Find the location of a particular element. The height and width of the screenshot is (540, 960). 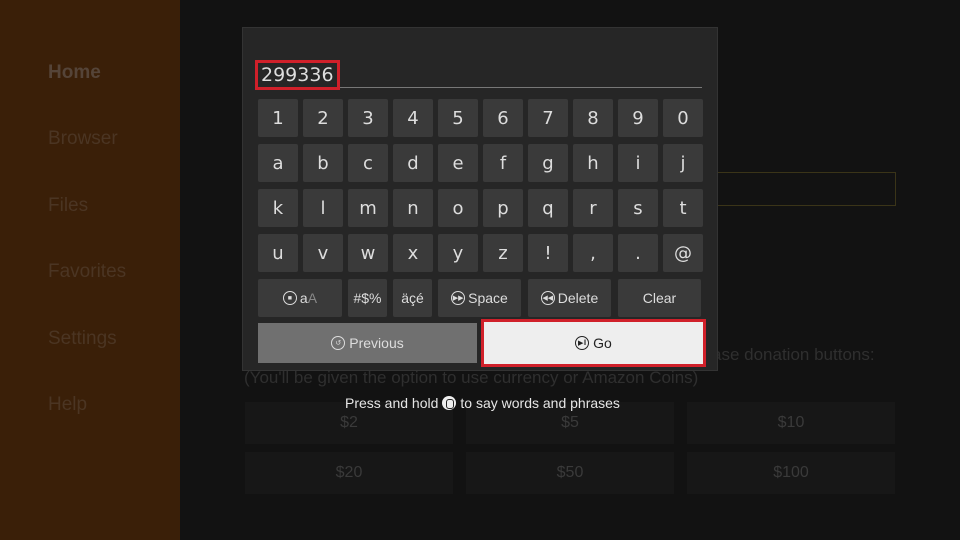

previous-label: Previous is located at coordinates (376, 343).